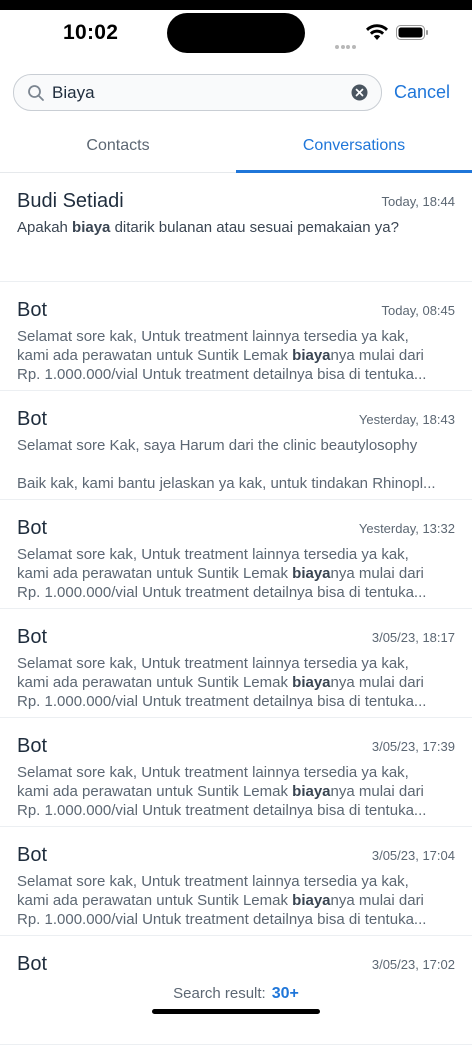 This screenshot has width=472, height=1045. Describe the element at coordinates (45, 227) in the screenshot. I see `preview-text: Apakah` at that location.